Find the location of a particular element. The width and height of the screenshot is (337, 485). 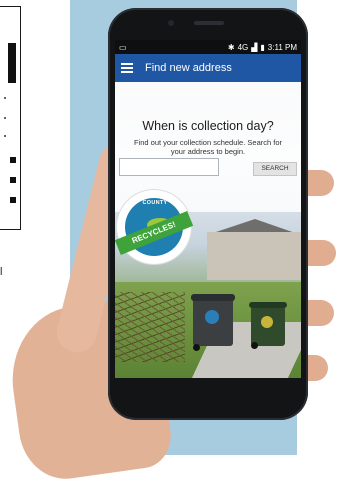

phone-camera is located at coordinates (171, 23).